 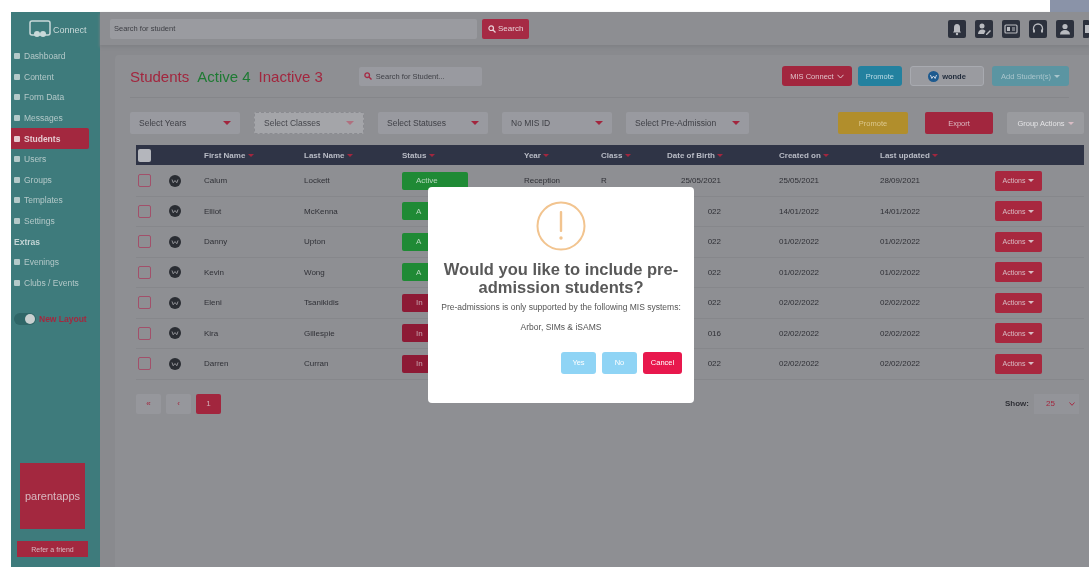 What do you see at coordinates (700, 181) in the screenshot?
I see `table-cell-text: 25/05/2021` at bounding box center [700, 181].